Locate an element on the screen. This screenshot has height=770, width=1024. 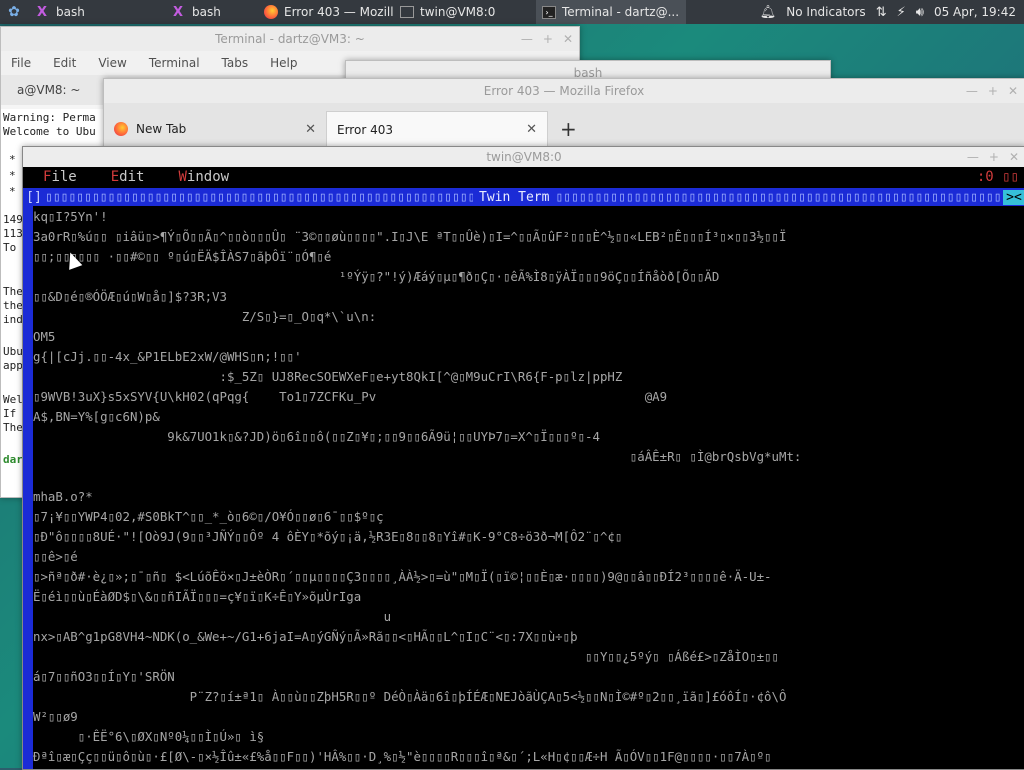
output-line: ▯·ÊË°6\▯ØX▯Nº0¼▯▯Ì▯Ú»▯ ì§ is located at coordinates (149, 736).